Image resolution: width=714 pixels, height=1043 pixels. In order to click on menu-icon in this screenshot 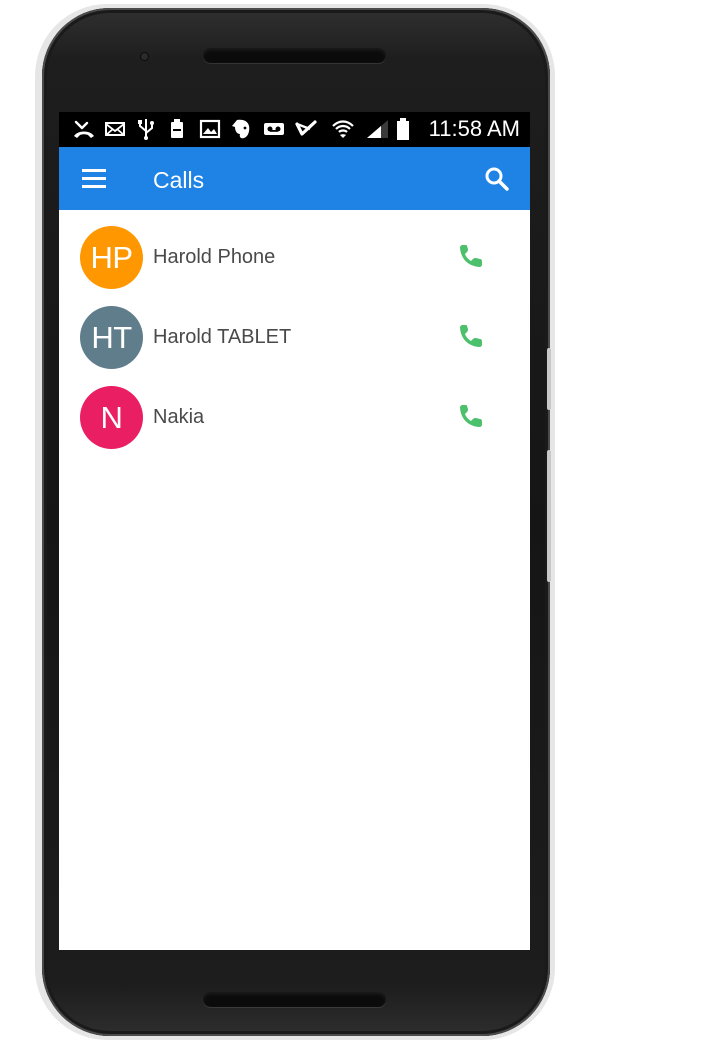, I will do `click(94, 178)`.